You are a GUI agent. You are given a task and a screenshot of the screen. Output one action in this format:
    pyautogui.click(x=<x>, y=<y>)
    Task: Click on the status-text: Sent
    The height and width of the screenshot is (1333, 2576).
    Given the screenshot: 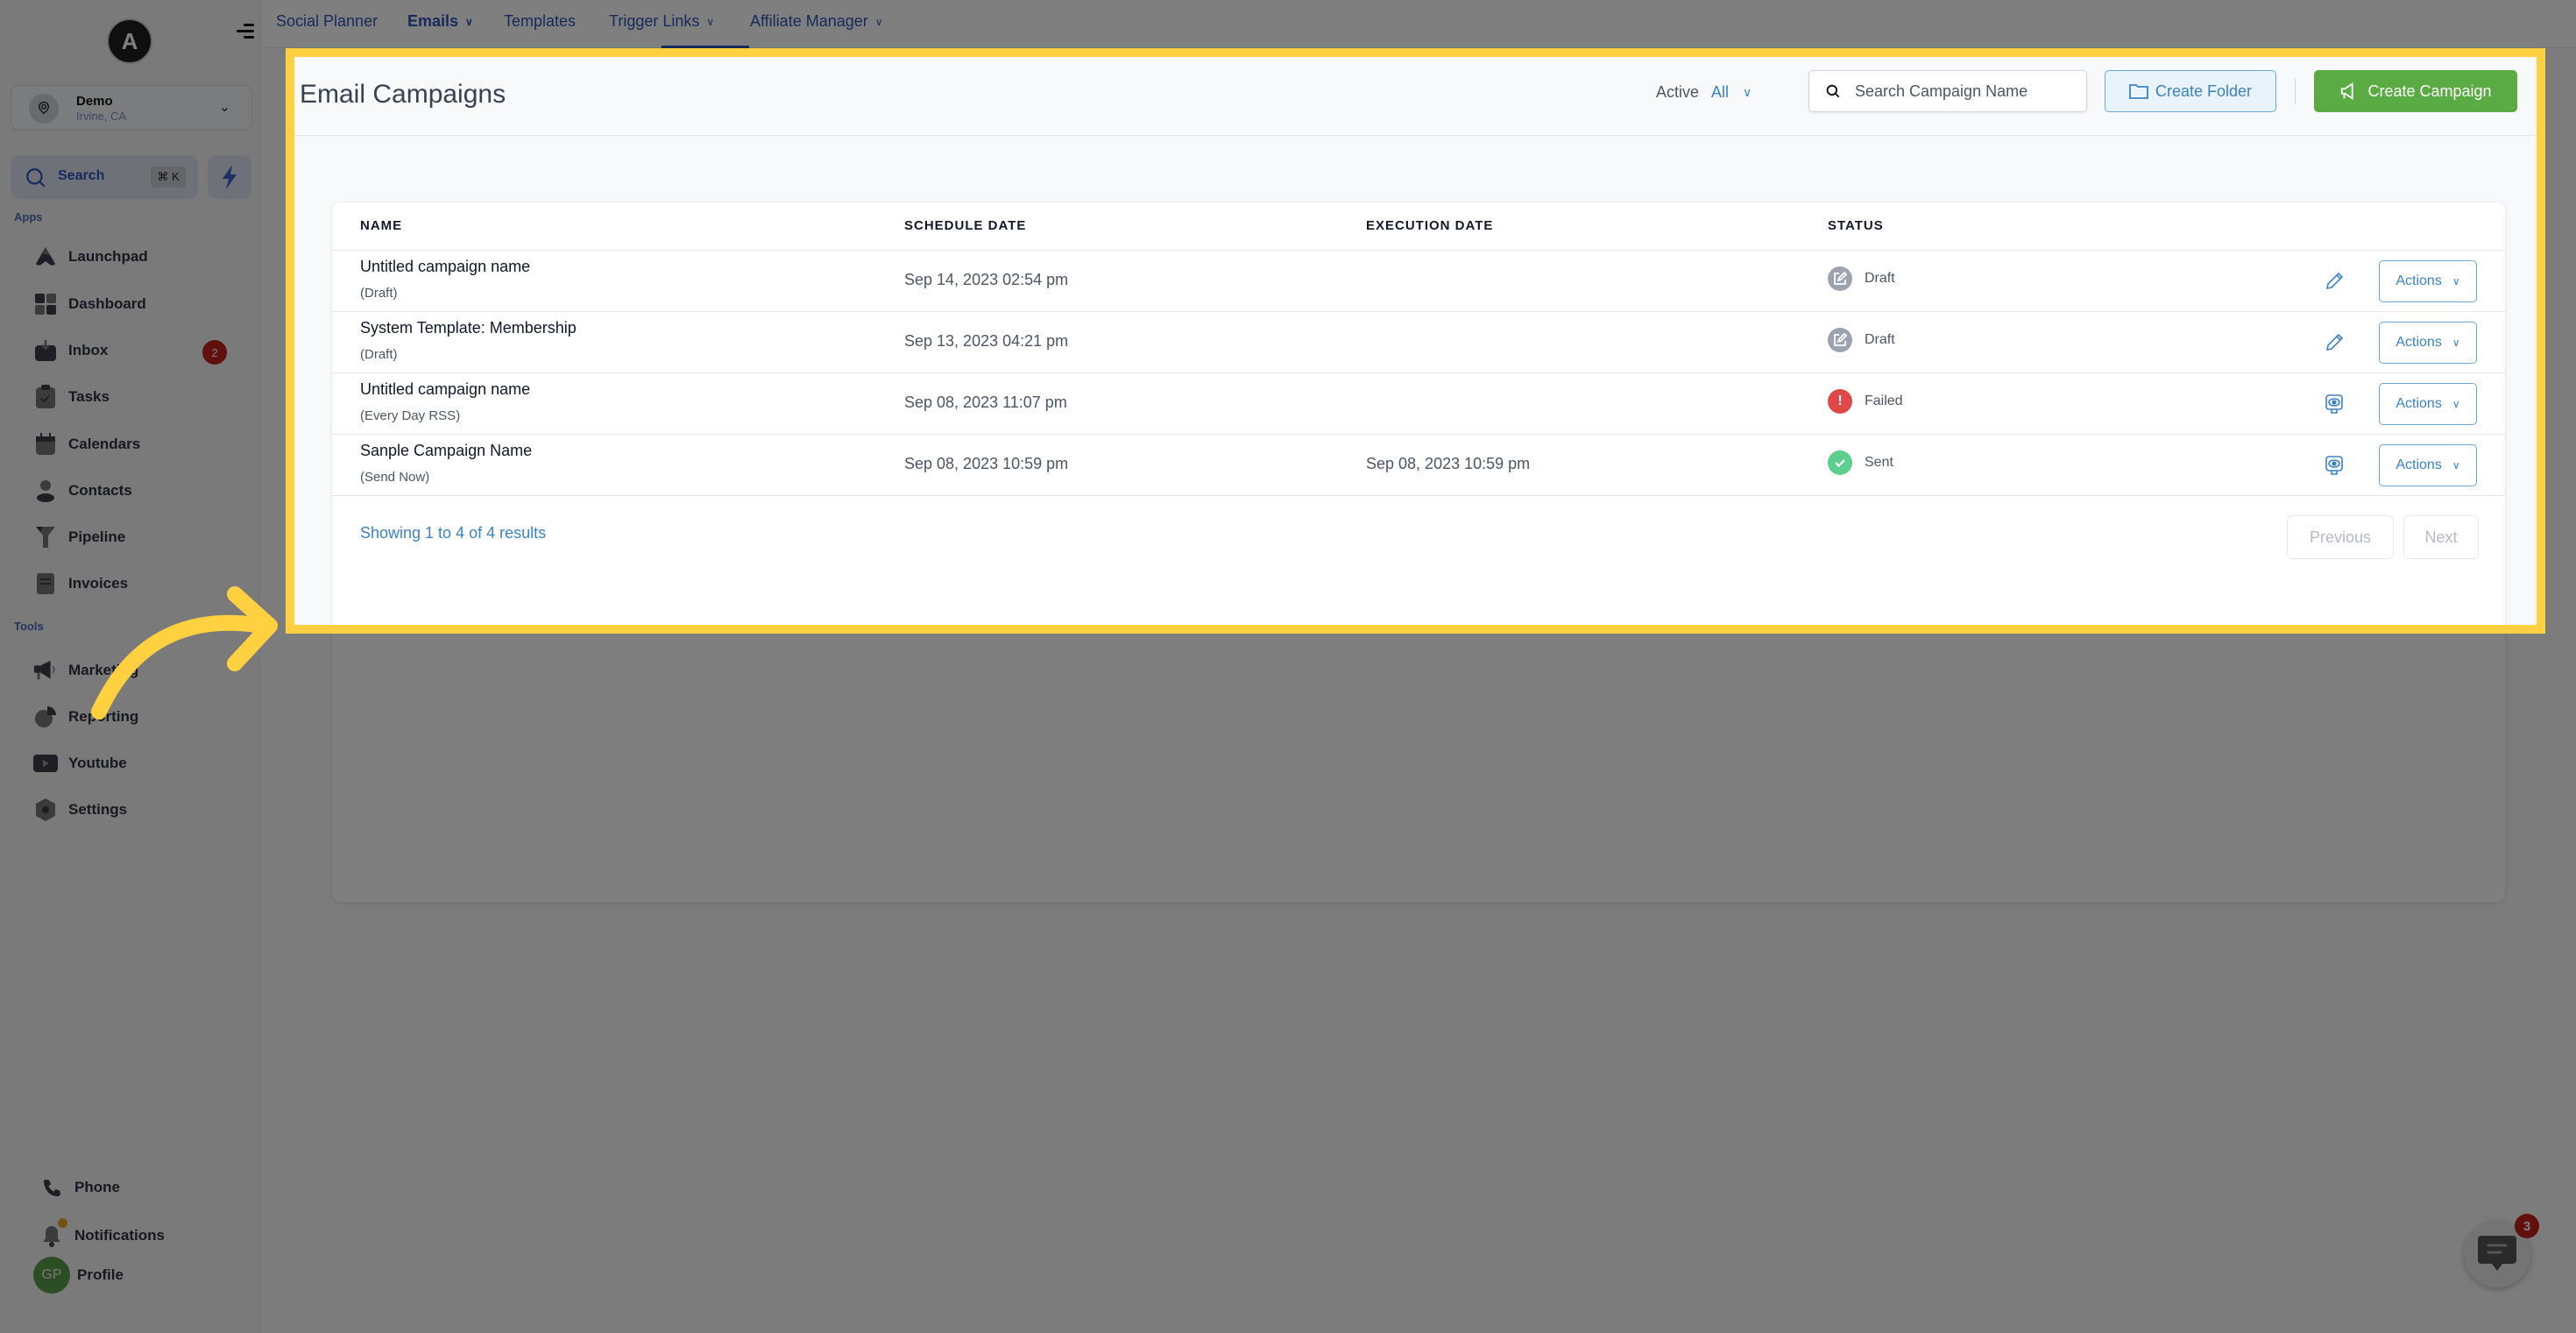 What is the action you would take?
    pyautogui.click(x=1879, y=462)
    